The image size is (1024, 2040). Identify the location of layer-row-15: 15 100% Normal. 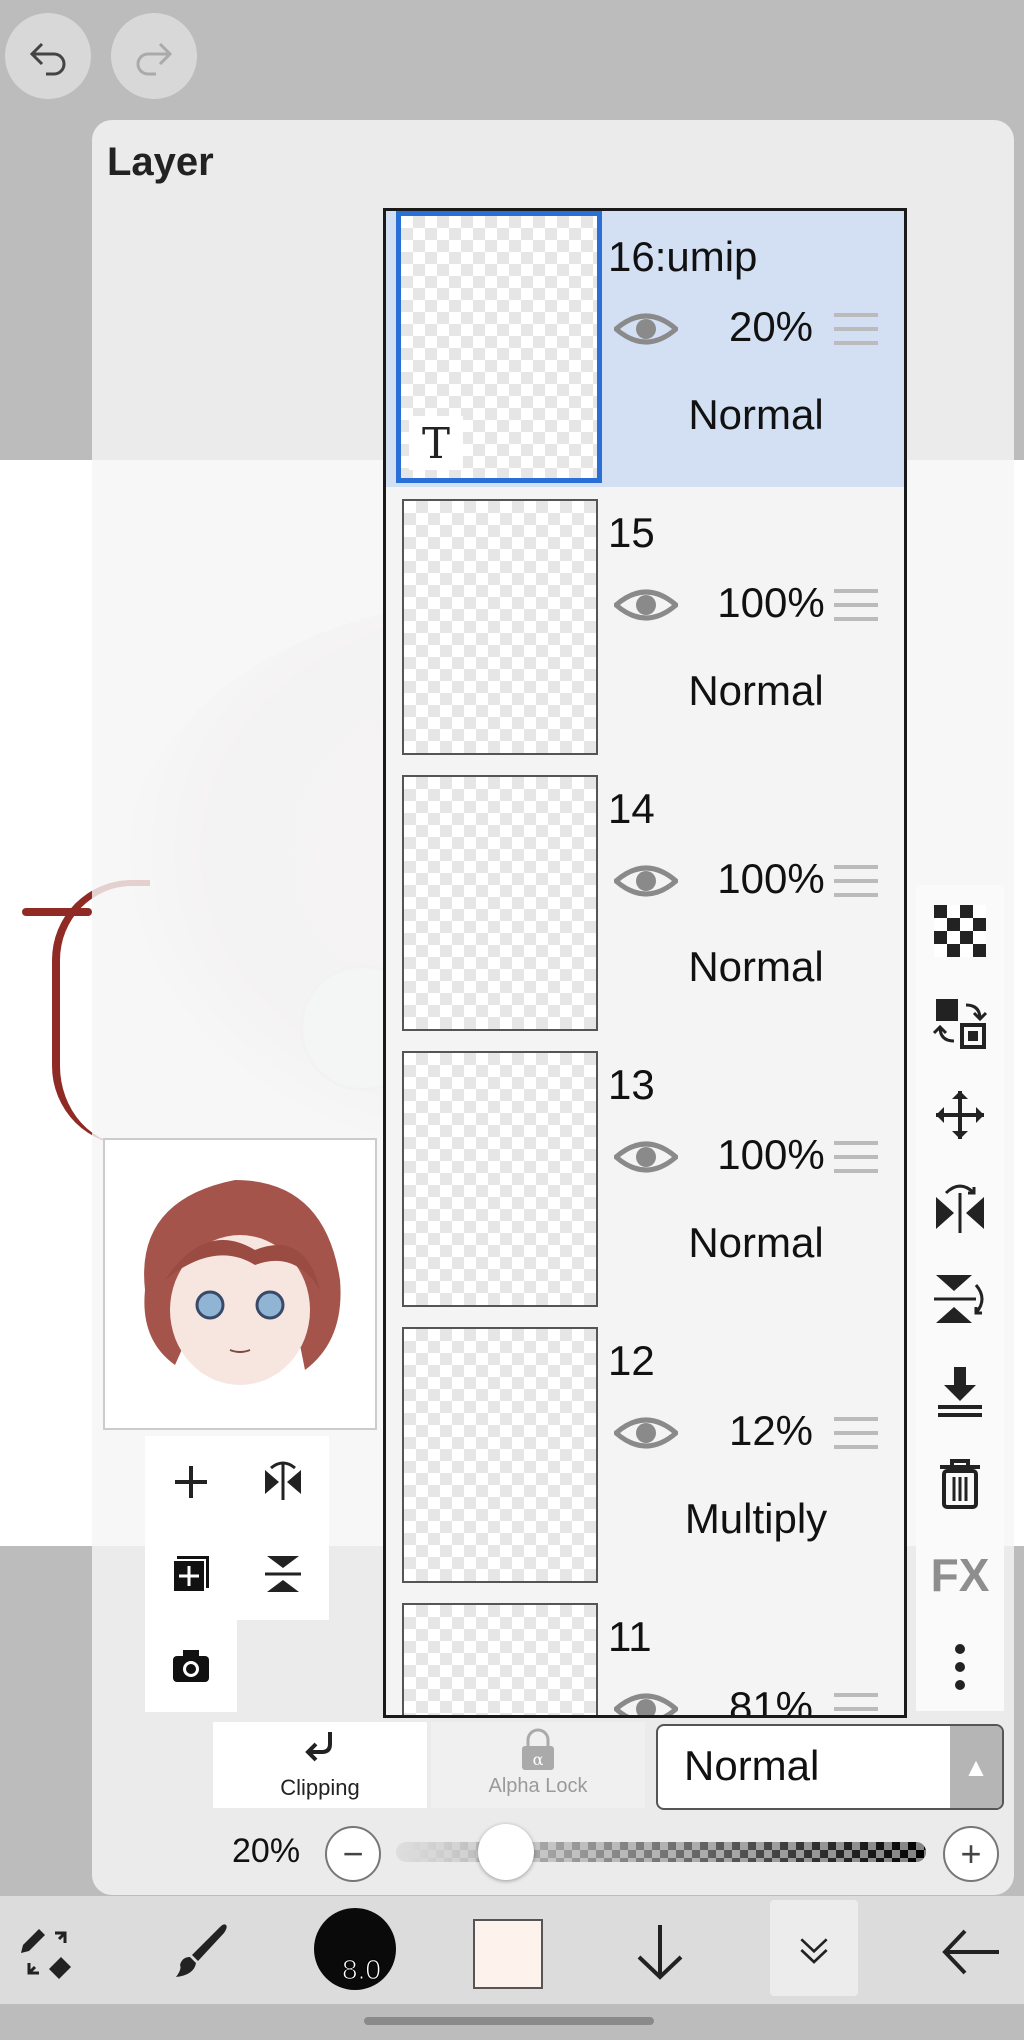
(645, 626).